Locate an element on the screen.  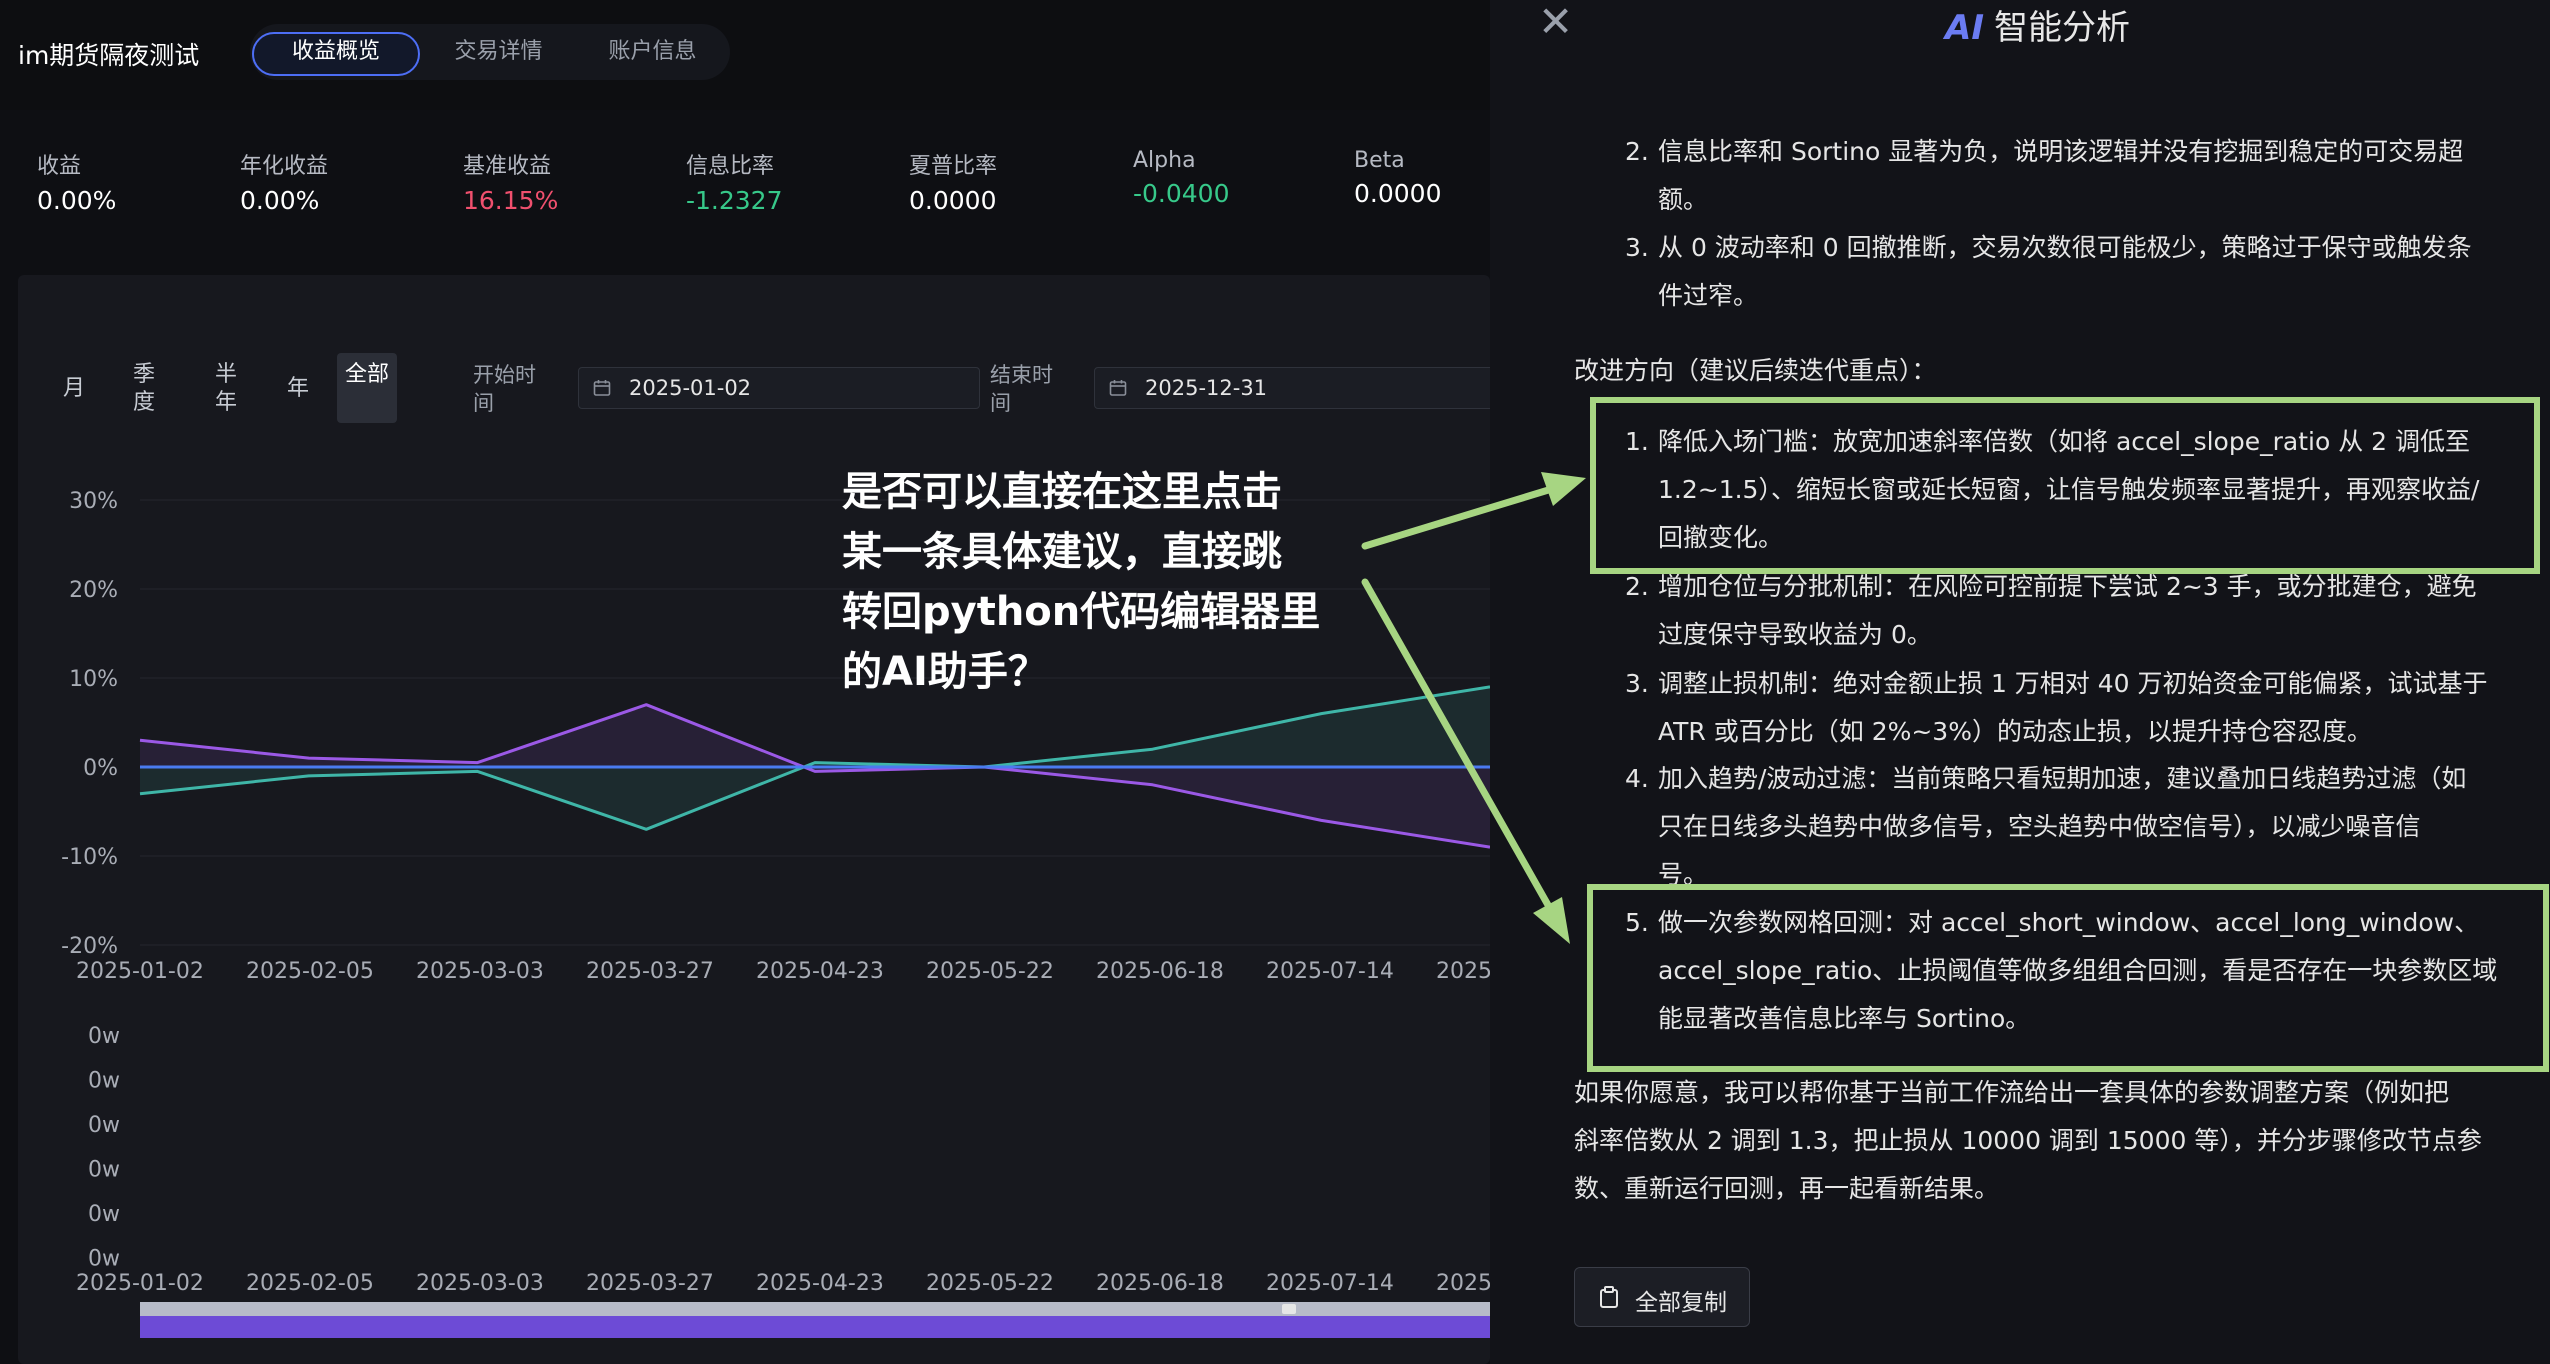
annotation-arrows is located at coordinates (1473, 708).